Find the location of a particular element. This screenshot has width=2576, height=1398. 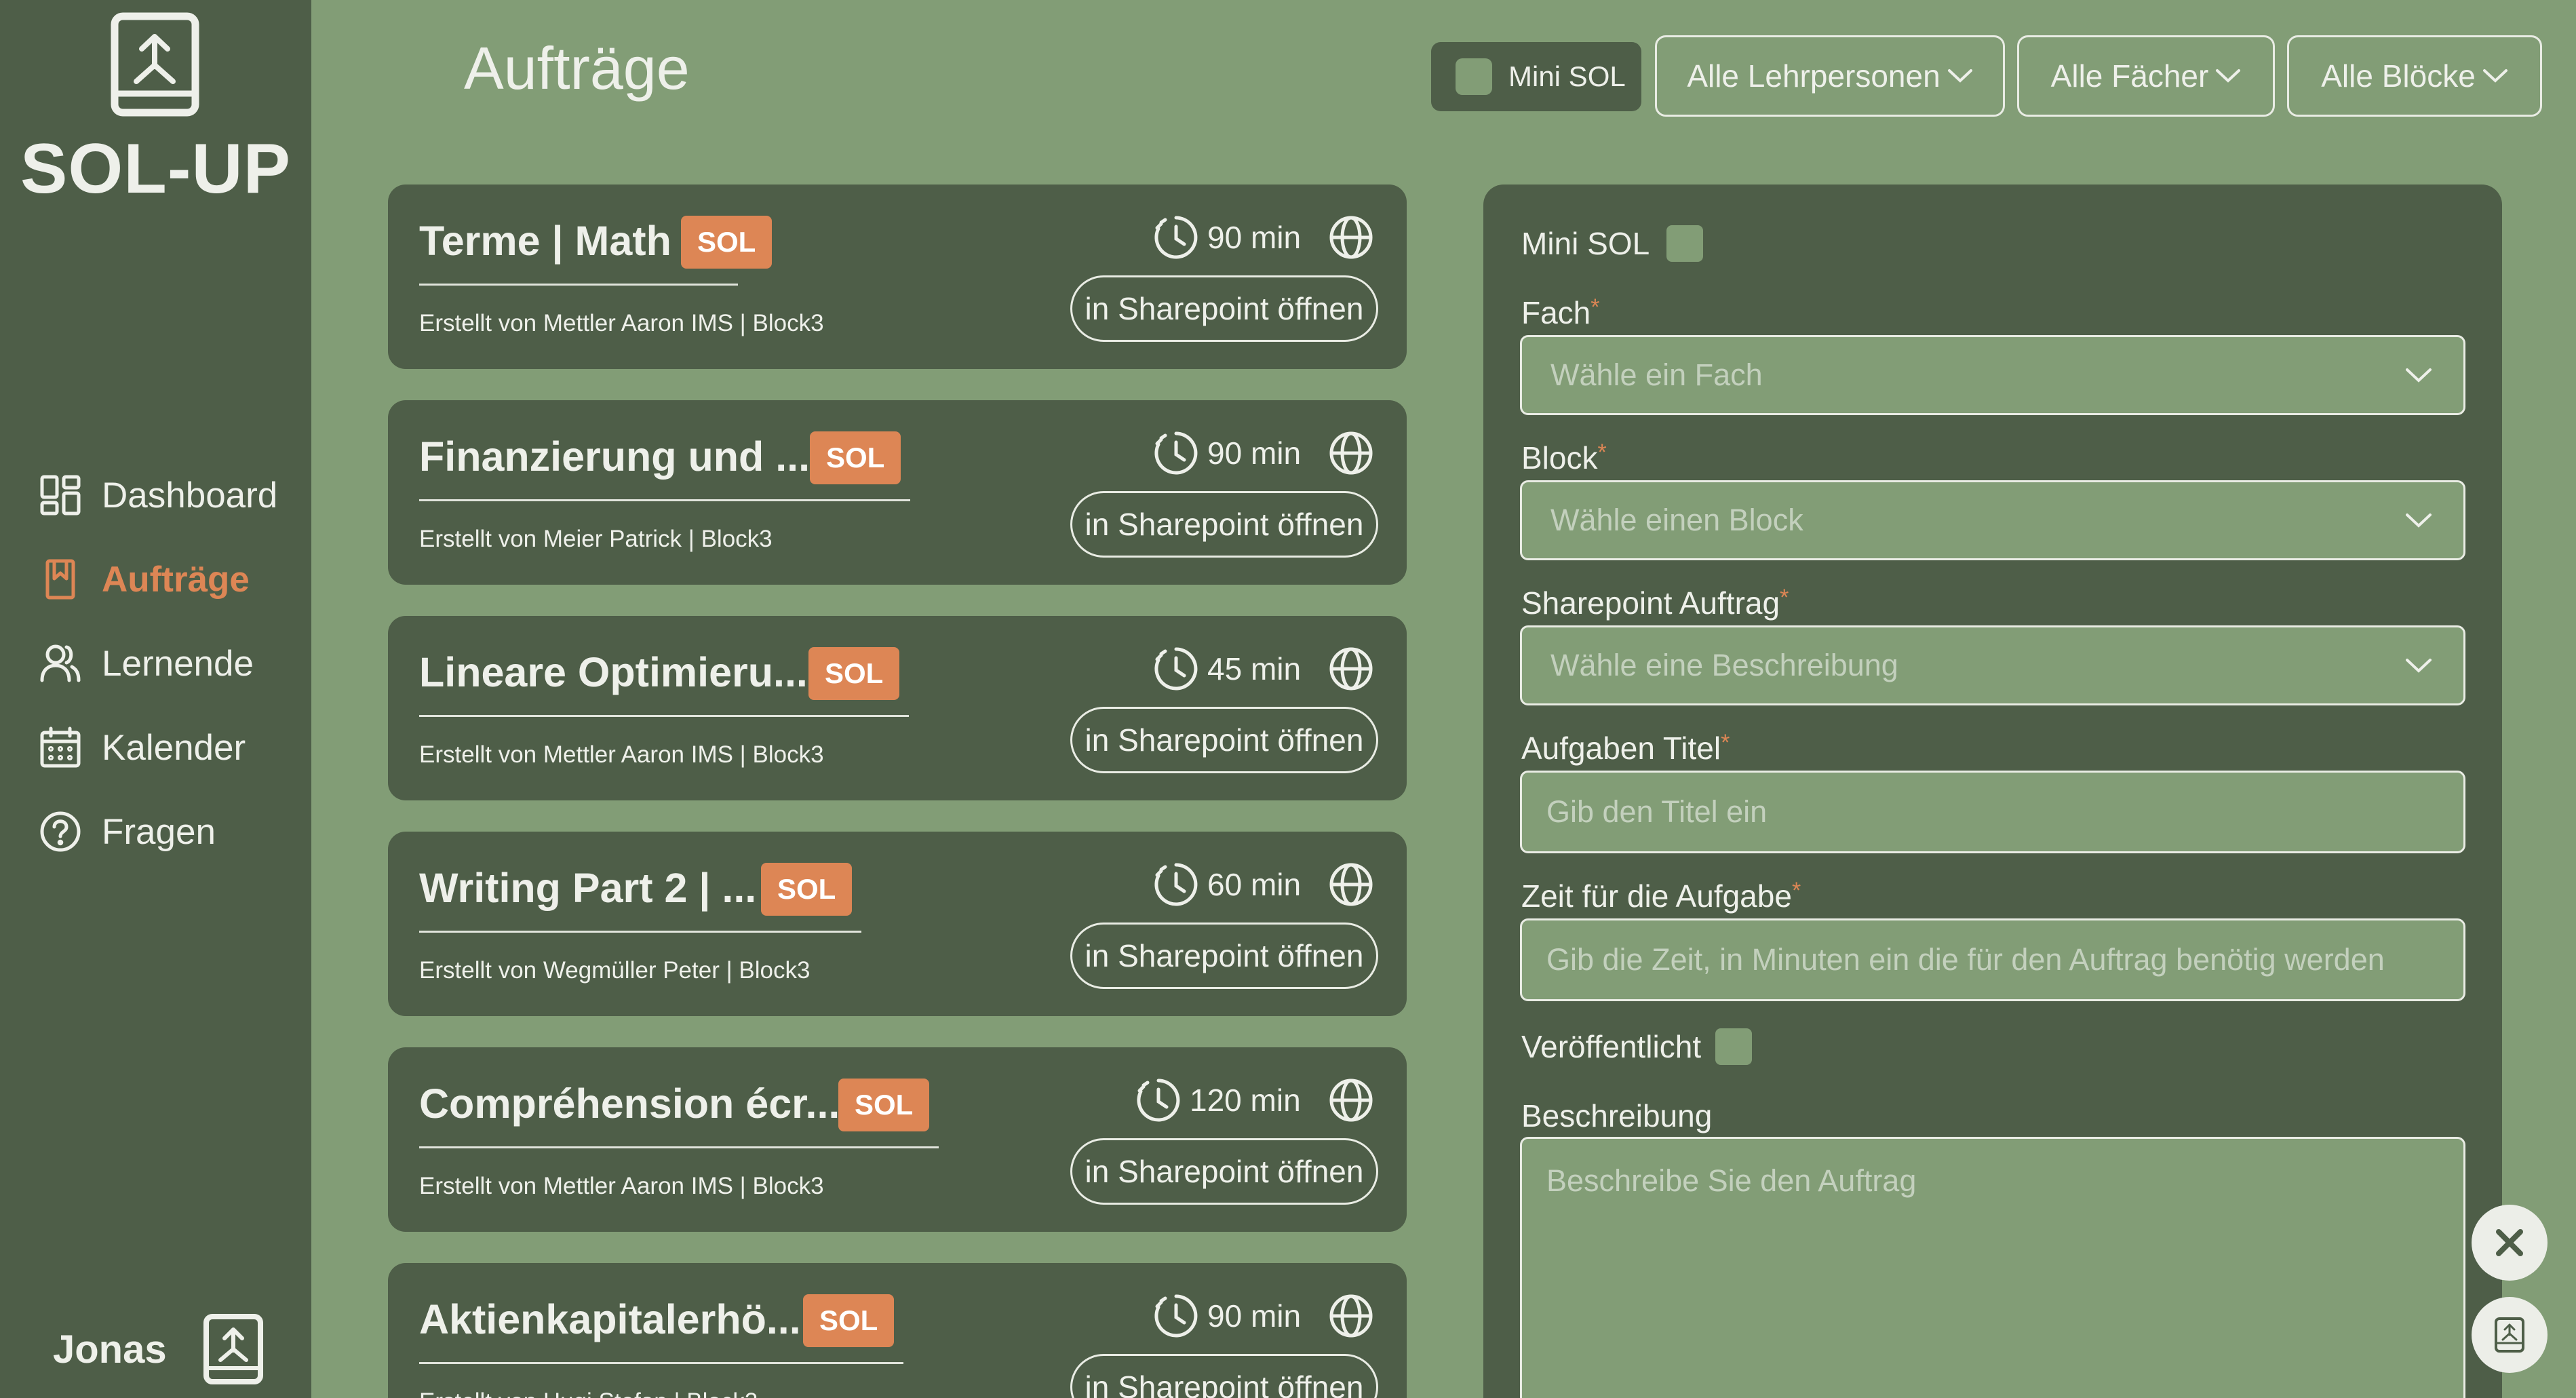

fach-select: Wähle ein Fach is located at coordinates (1992, 375).